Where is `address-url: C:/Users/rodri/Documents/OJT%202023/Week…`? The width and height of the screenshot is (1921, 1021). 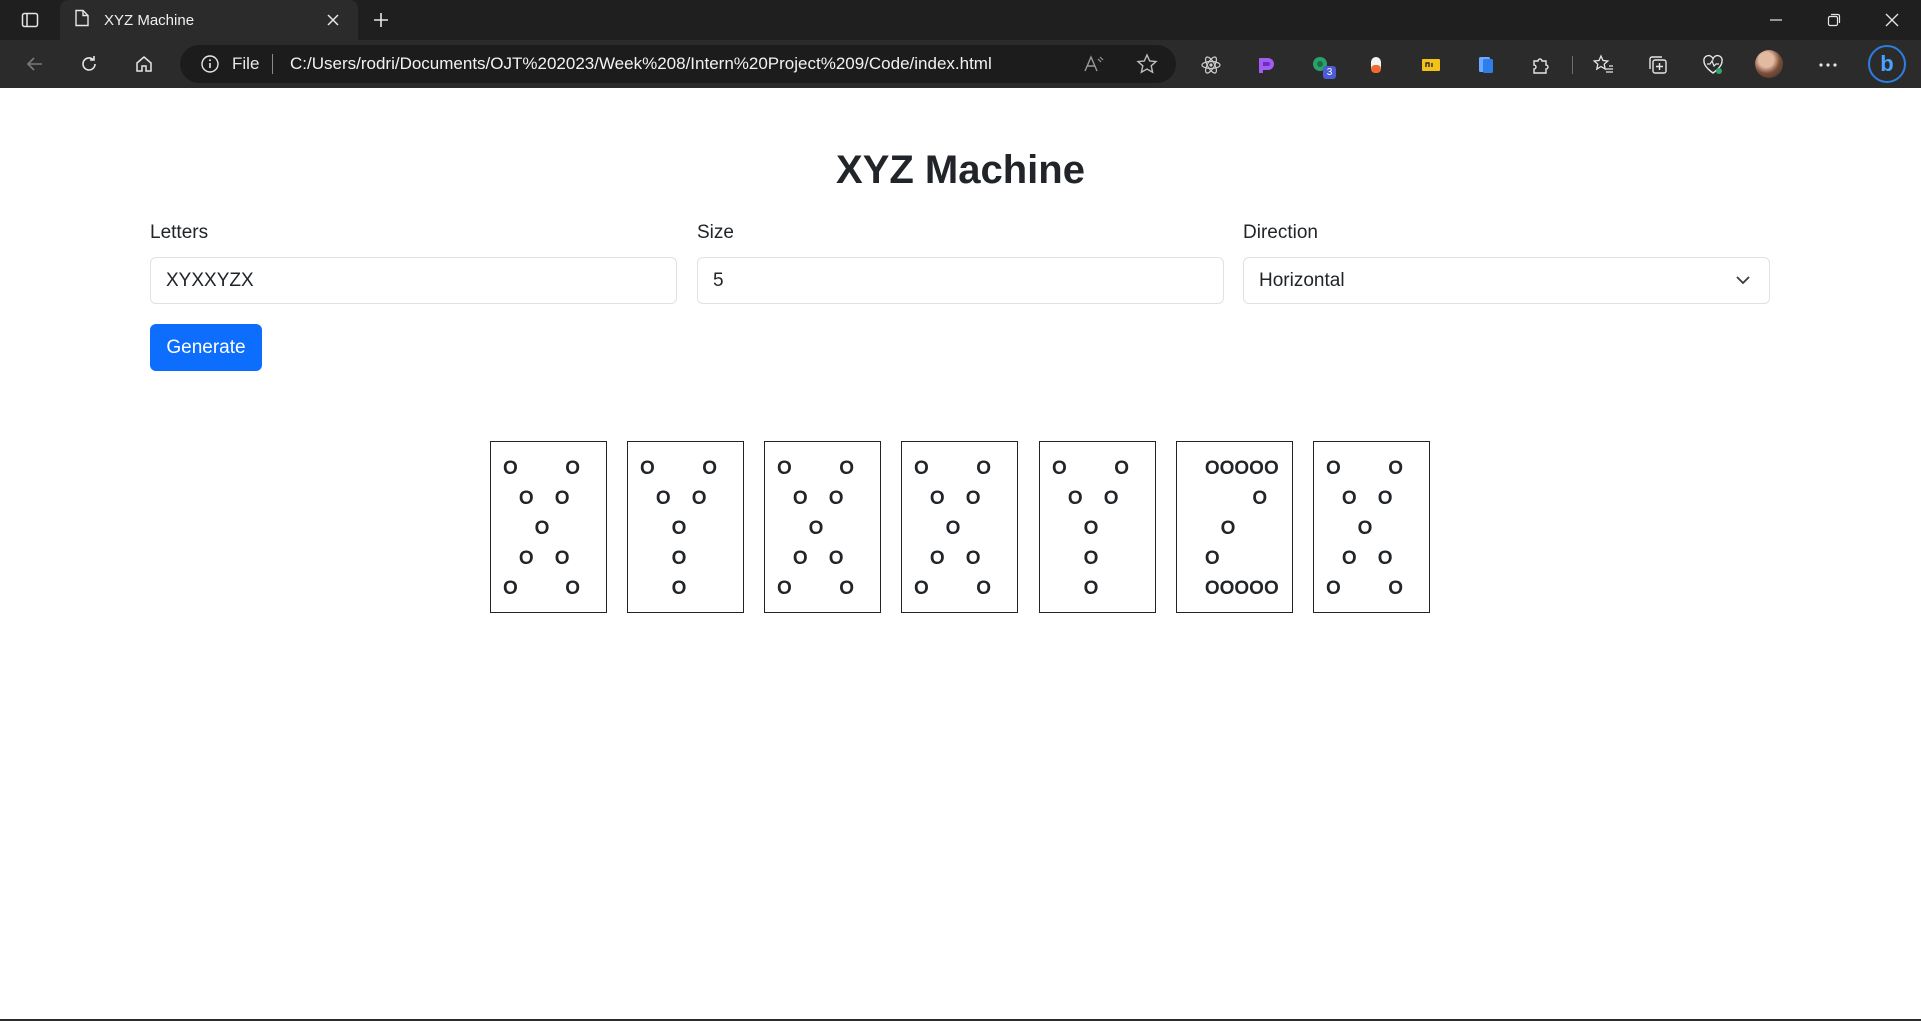 address-url: C:/Users/rodri/Documents/OJT%202023/Week… is located at coordinates (641, 64).